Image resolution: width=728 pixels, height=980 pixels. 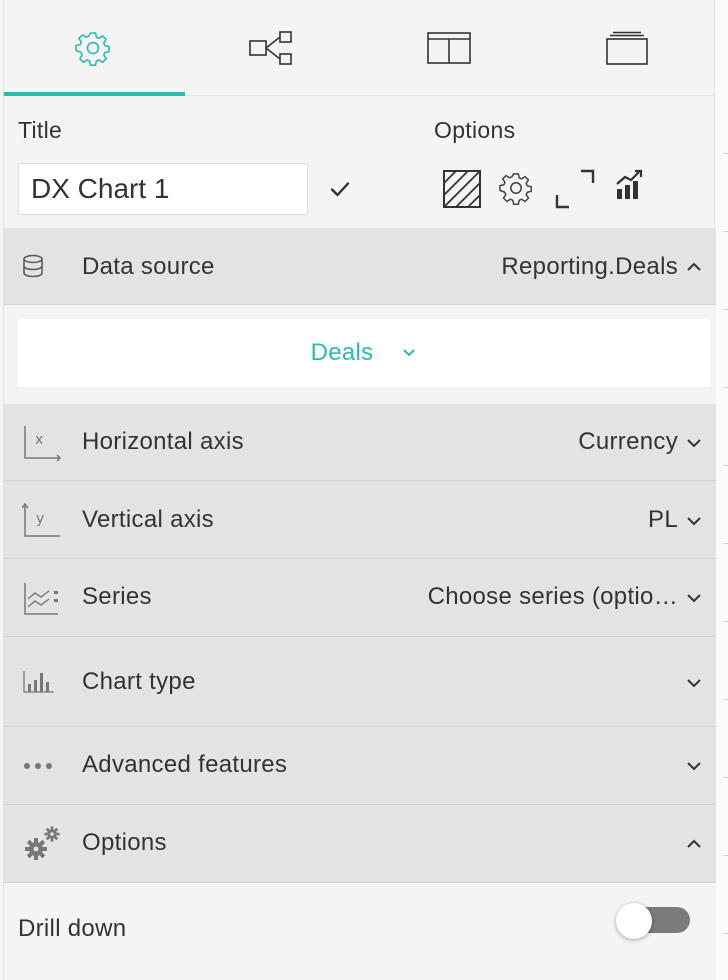 I want to click on tab-layout, so click(x=449, y=48).